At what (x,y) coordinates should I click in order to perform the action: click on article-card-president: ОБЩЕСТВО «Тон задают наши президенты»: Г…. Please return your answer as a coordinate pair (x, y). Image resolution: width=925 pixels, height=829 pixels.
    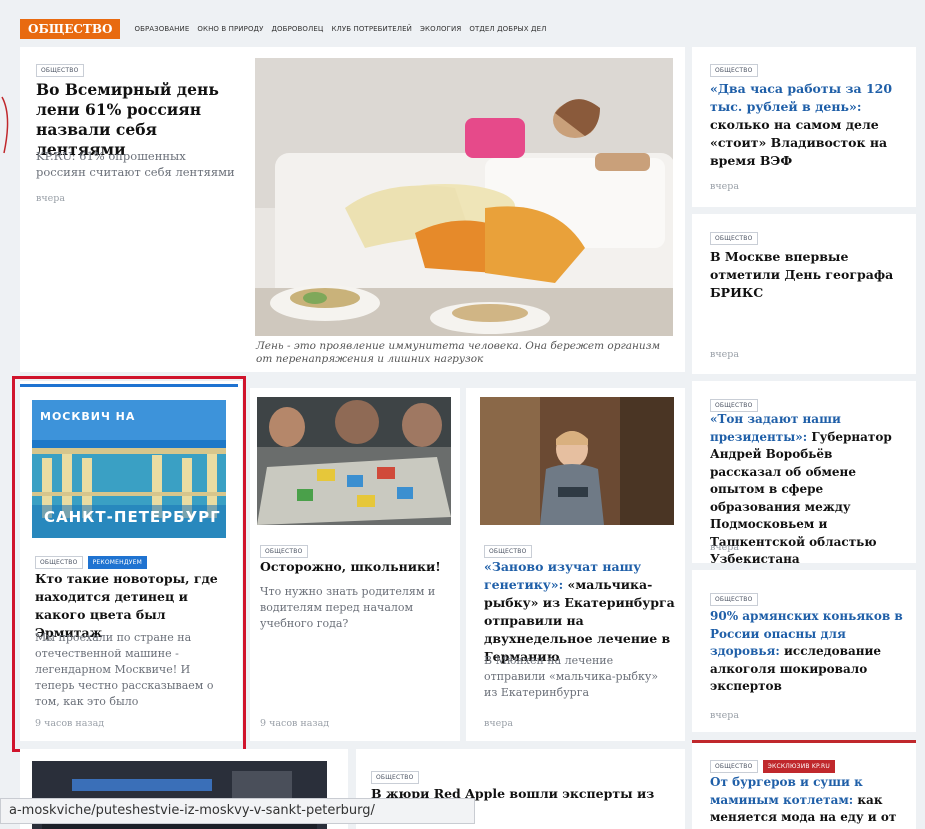
    Looking at the image, I should click on (804, 473).